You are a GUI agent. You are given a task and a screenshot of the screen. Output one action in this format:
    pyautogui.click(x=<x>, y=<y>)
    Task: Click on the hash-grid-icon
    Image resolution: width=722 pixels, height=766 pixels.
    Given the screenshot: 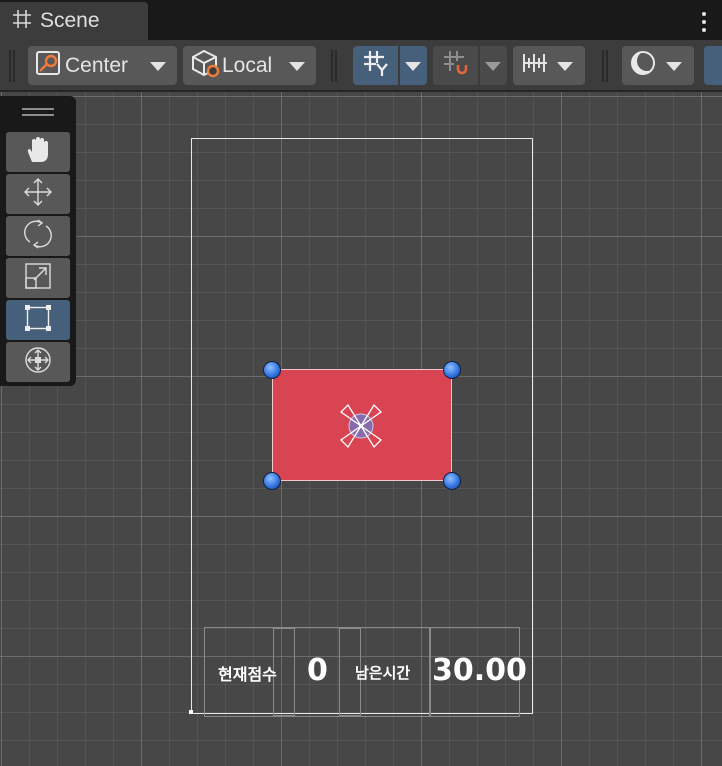 What is the action you would take?
    pyautogui.click(x=22, y=21)
    